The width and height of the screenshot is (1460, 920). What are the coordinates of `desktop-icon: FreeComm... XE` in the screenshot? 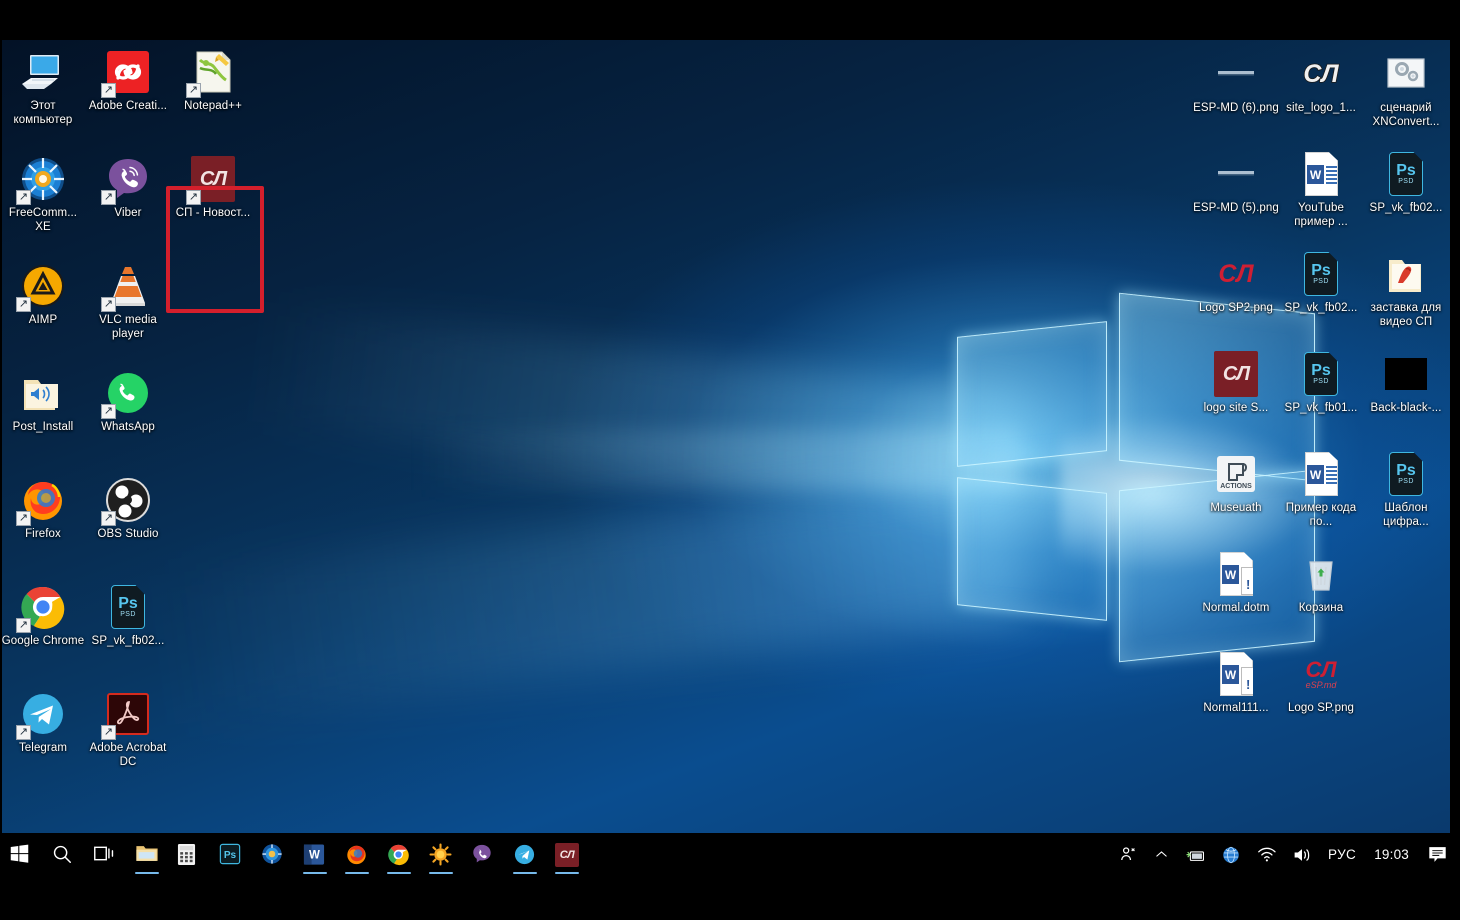 It's located at (43, 194).